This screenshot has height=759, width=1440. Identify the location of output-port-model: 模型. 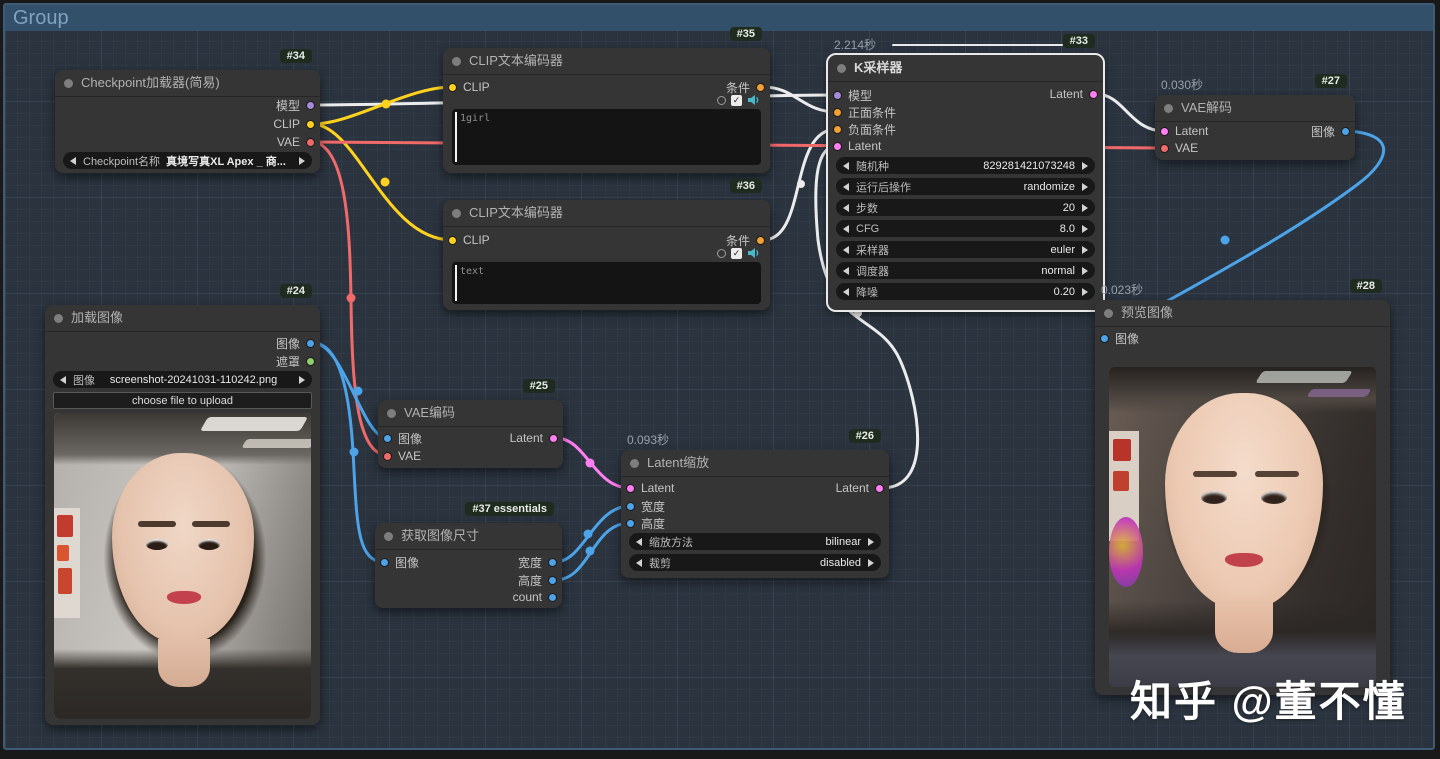
(295, 105).